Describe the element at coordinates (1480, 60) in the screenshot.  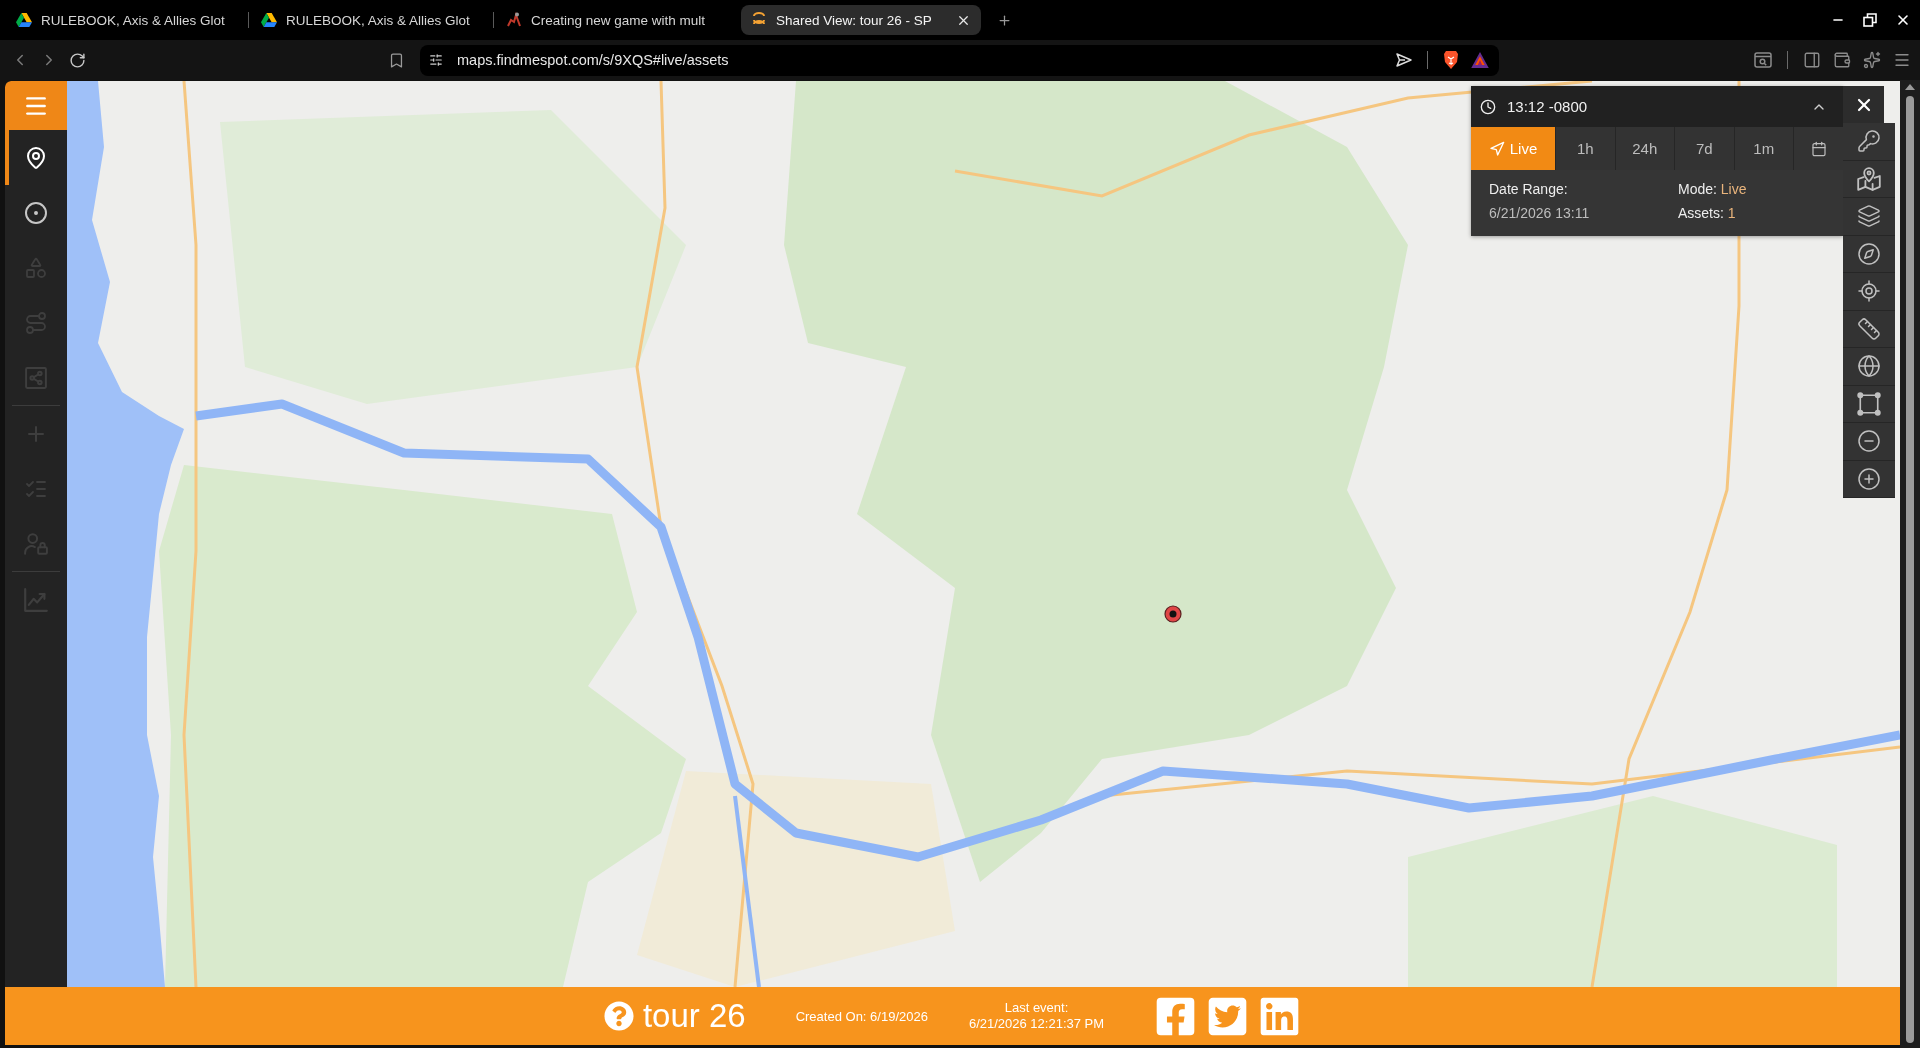
I see `triangle-icon` at that location.